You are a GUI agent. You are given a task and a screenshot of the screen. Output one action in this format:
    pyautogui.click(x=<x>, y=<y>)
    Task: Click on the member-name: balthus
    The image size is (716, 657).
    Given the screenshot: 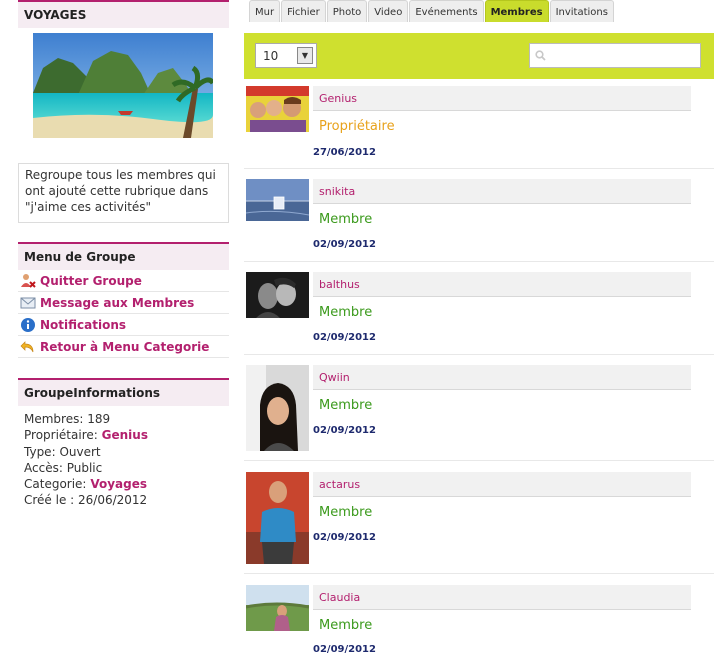 What is the action you would take?
    pyautogui.click(x=502, y=284)
    